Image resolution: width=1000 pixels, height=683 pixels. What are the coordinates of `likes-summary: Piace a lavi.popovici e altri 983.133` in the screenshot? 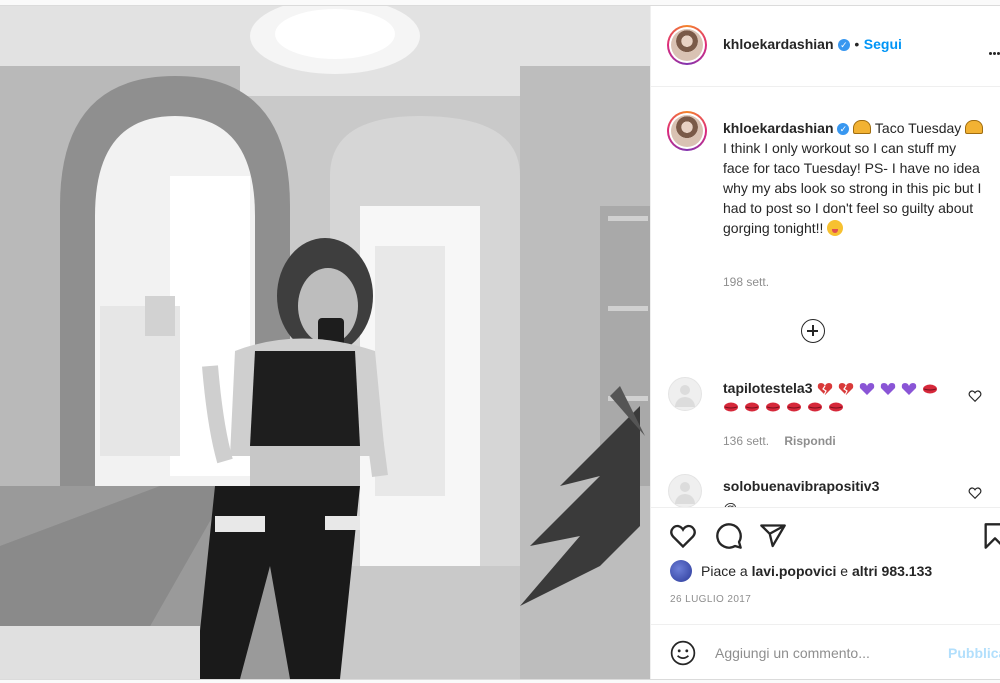 It's located at (816, 571).